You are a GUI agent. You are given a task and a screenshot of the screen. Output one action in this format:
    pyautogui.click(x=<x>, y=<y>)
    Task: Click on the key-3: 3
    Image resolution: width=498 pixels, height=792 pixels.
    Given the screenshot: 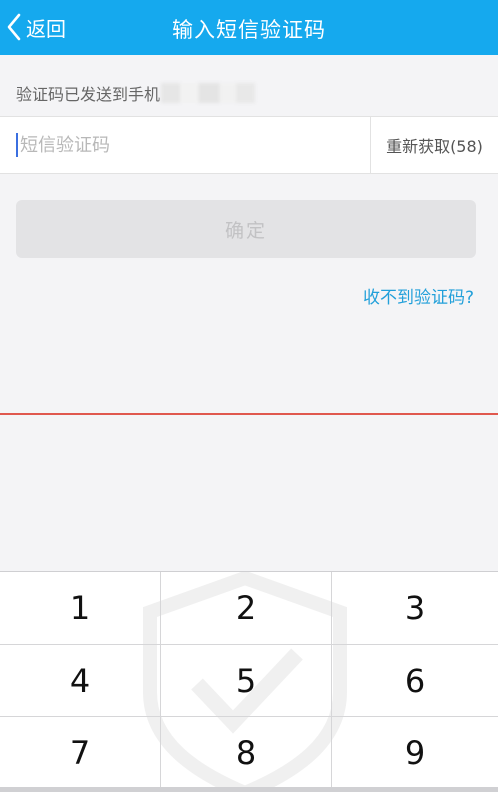 What is the action you would take?
    pyautogui.click(x=415, y=608)
    